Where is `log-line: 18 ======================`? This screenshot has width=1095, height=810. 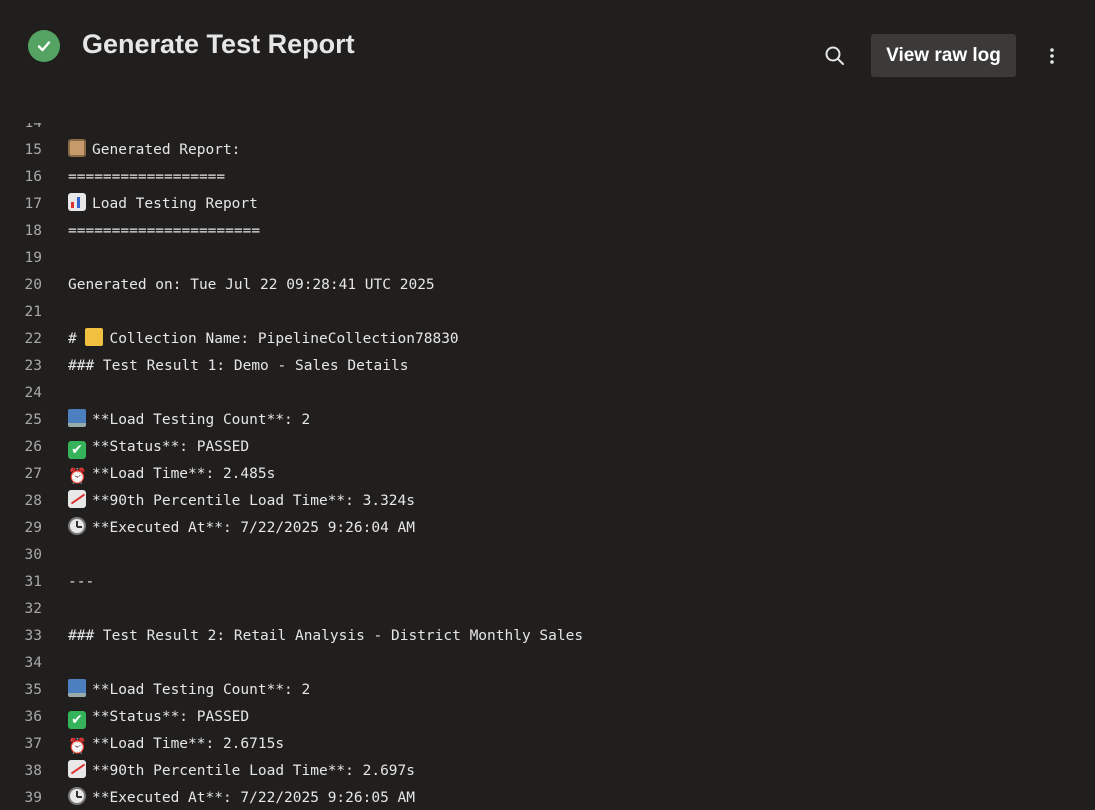
log-line: 18 ====================== is located at coordinates (547, 231).